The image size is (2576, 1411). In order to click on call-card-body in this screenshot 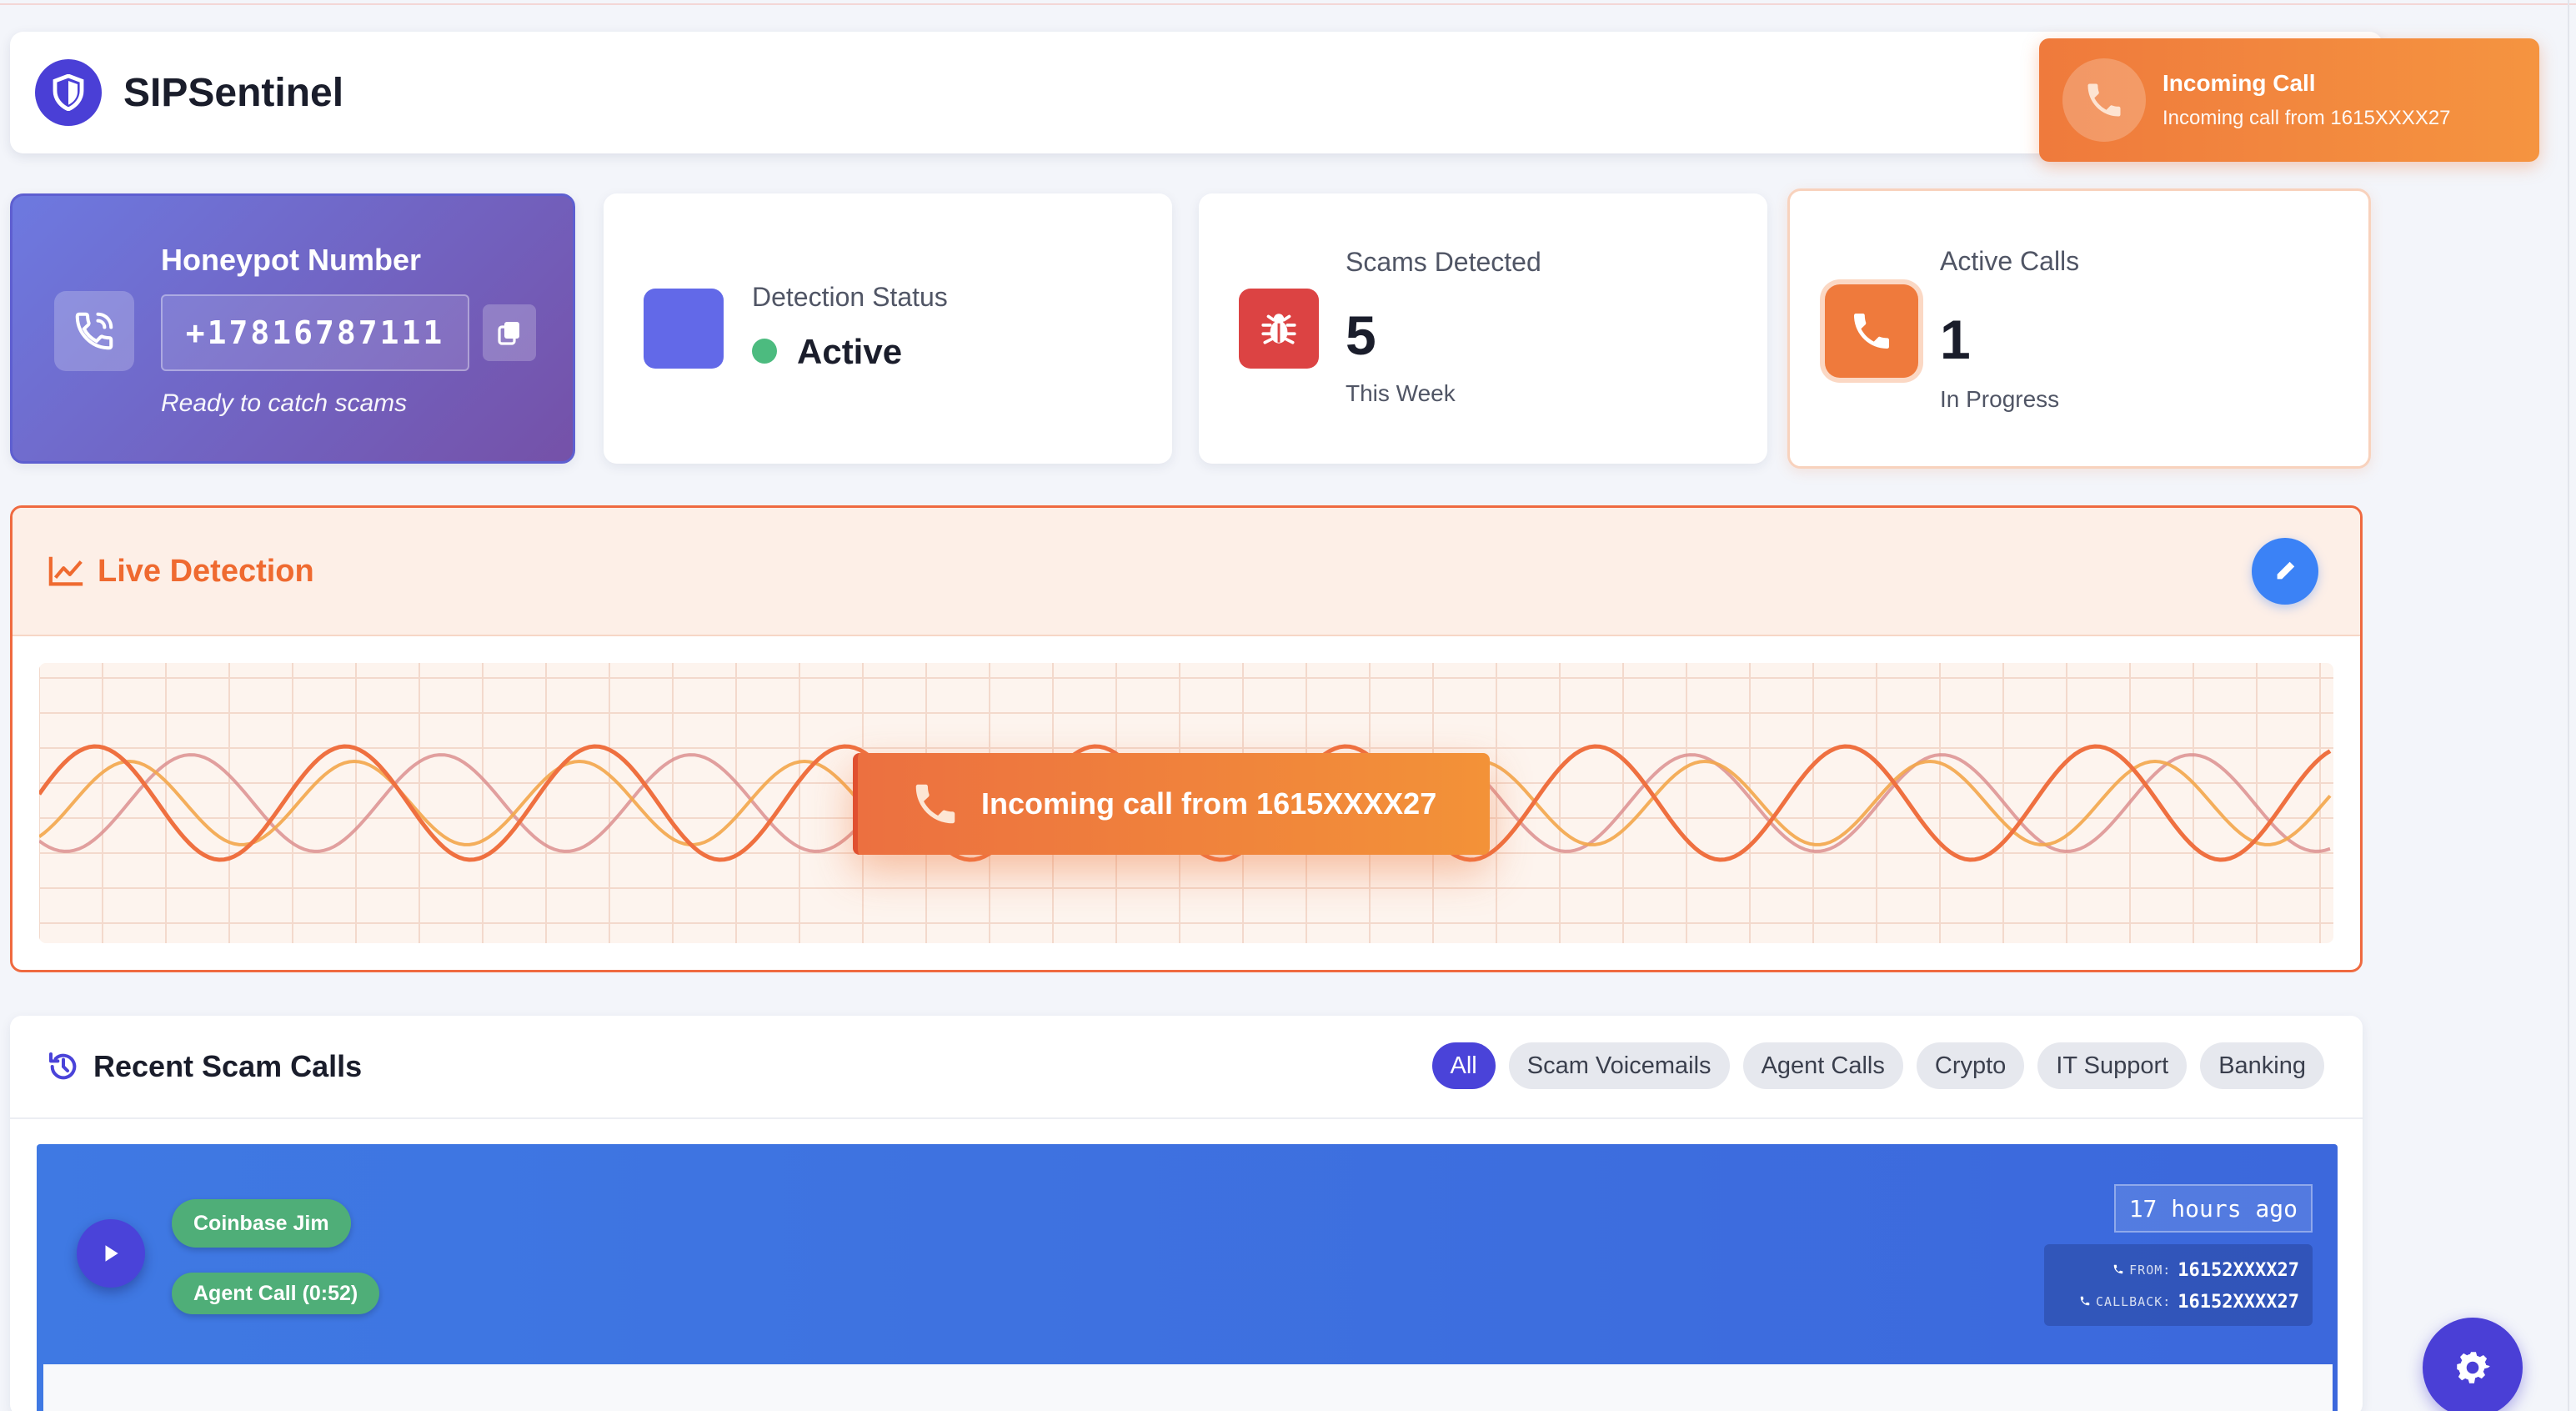, I will do `click(1188, 1387)`.